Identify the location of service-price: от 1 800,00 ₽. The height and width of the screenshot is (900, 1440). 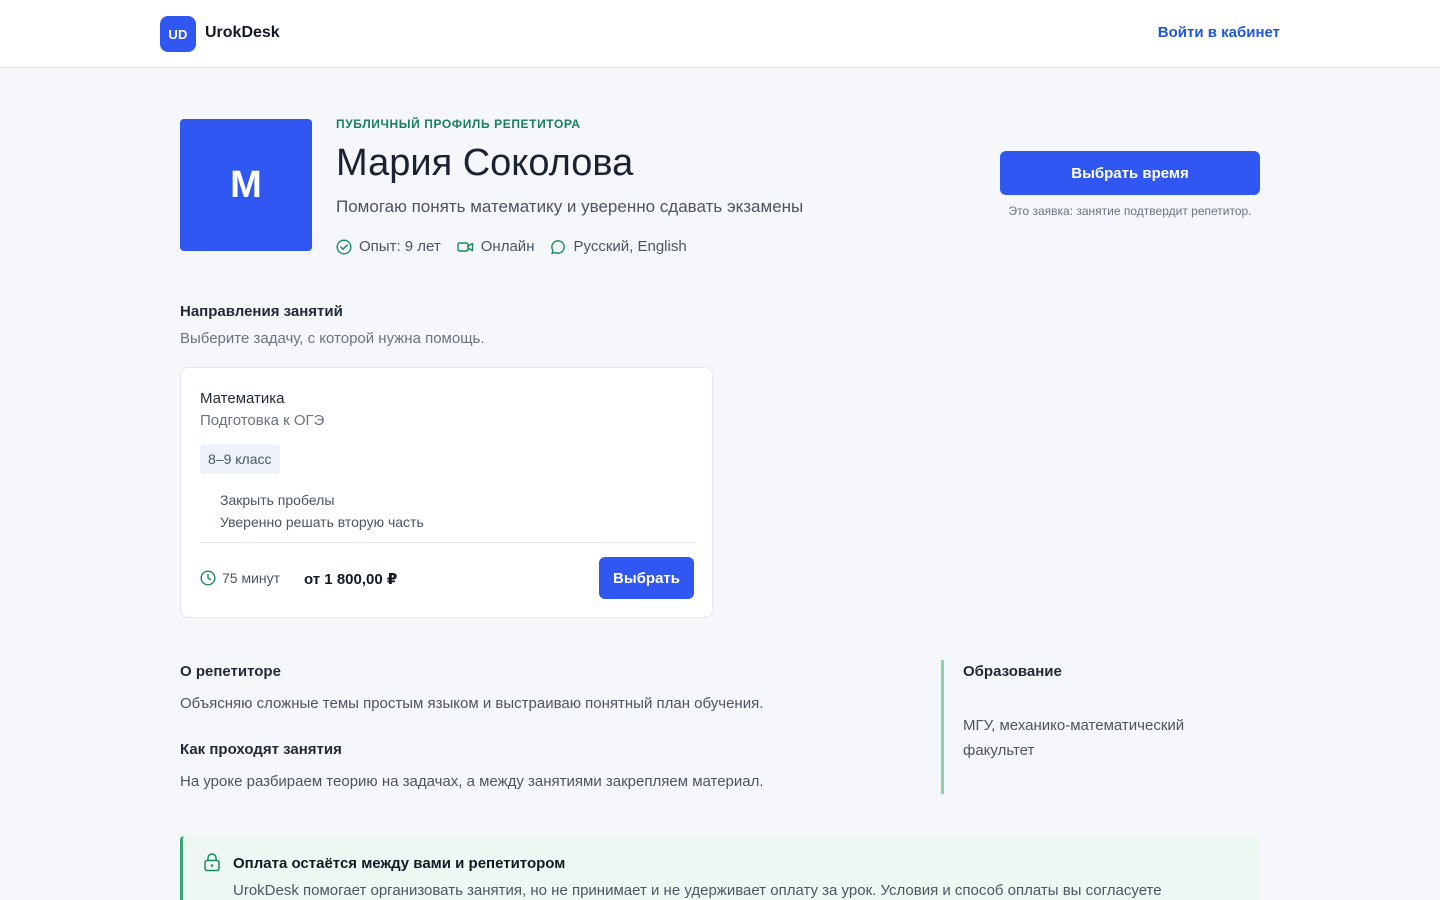
(351, 579).